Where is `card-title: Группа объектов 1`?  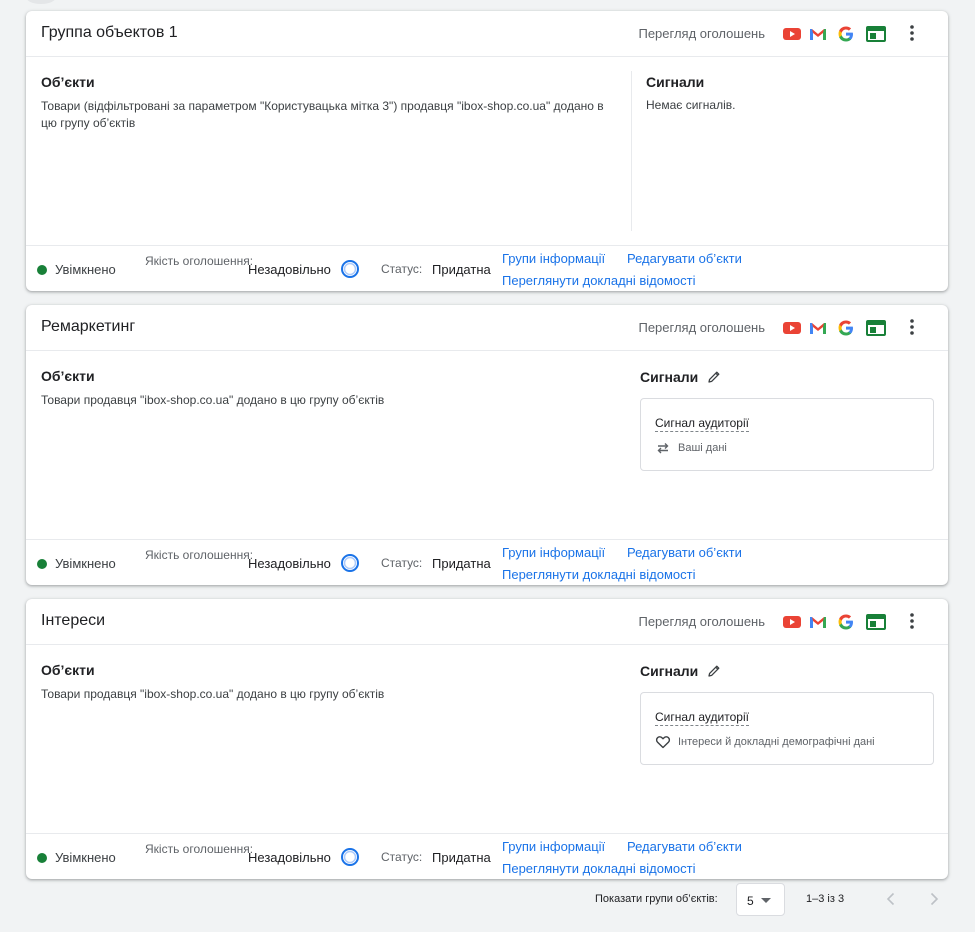 card-title: Группа объектов 1 is located at coordinates (109, 32).